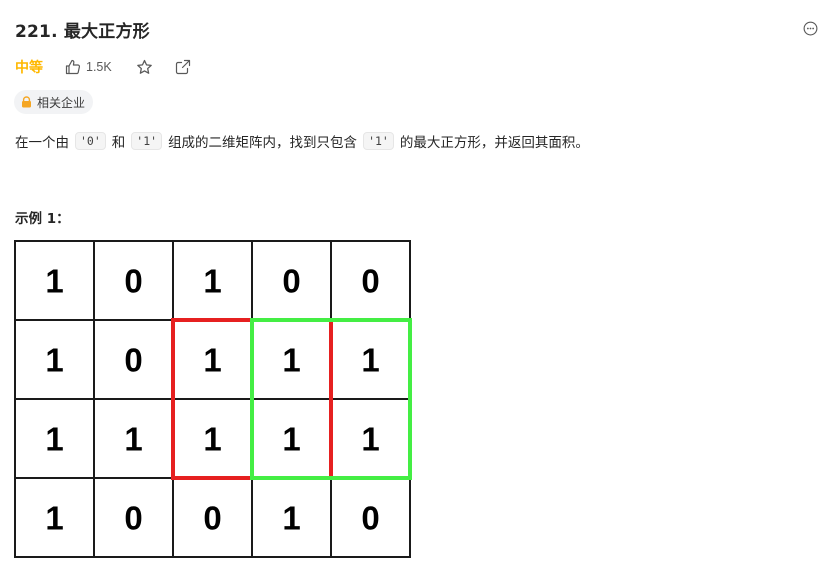 This screenshot has width=829, height=566. I want to click on share-button, so click(183, 67).